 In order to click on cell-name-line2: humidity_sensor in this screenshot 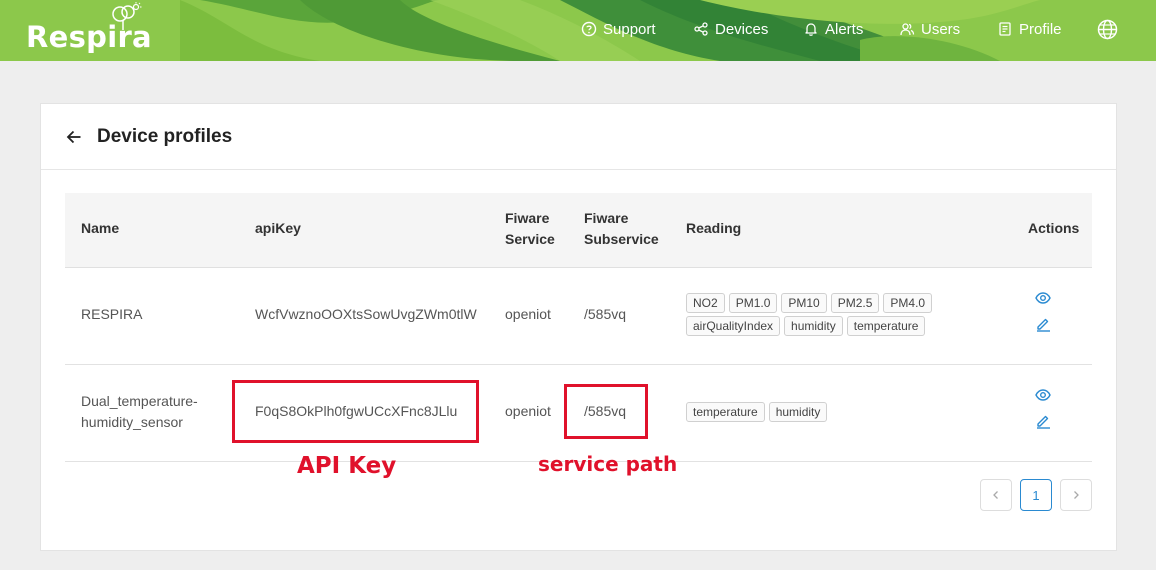, I will do `click(132, 422)`.